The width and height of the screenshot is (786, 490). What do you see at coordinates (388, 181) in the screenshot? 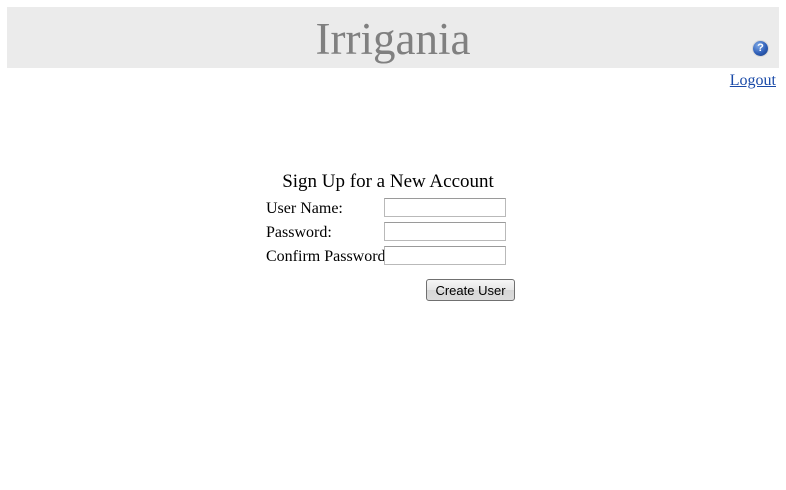
I see `form-title: Sign Up for a New Account` at bounding box center [388, 181].